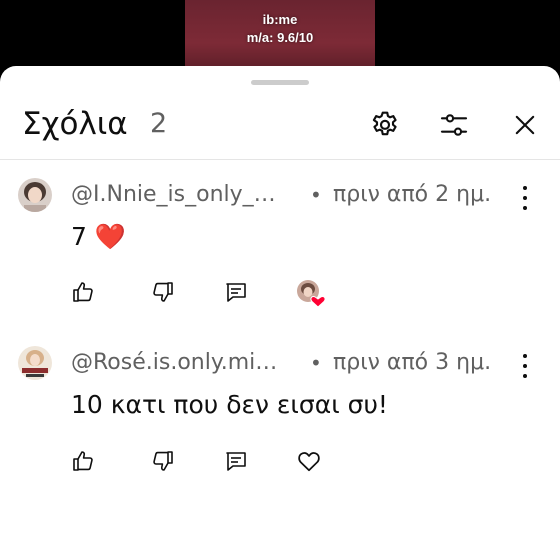 The image size is (560, 560). Describe the element at coordinates (385, 125) in the screenshot. I see `settings-icon` at that location.